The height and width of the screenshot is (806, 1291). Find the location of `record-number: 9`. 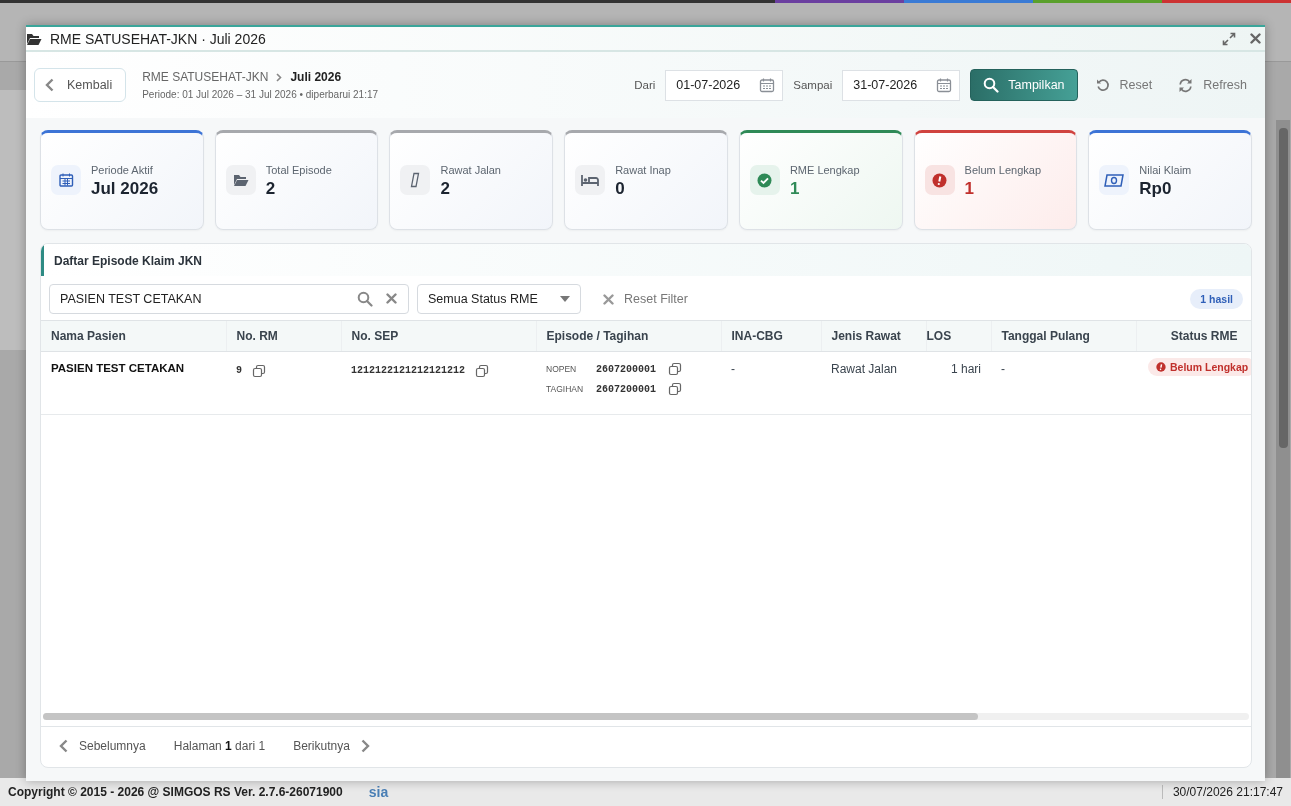

record-number: 9 is located at coordinates (239, 370).